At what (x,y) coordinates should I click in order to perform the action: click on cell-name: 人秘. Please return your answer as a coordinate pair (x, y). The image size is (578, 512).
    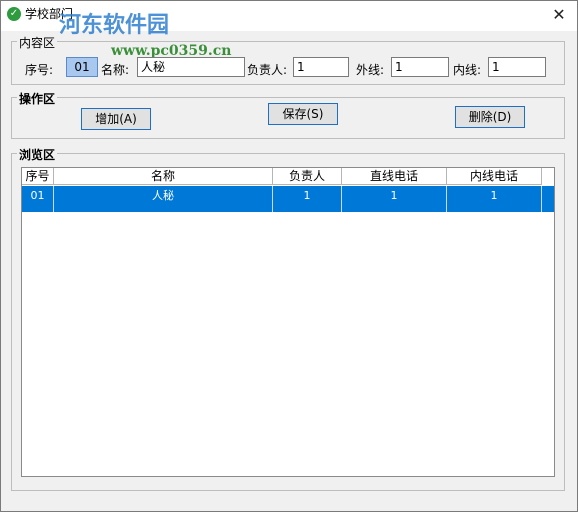
    Looking at the image, I should click on (163, 199).